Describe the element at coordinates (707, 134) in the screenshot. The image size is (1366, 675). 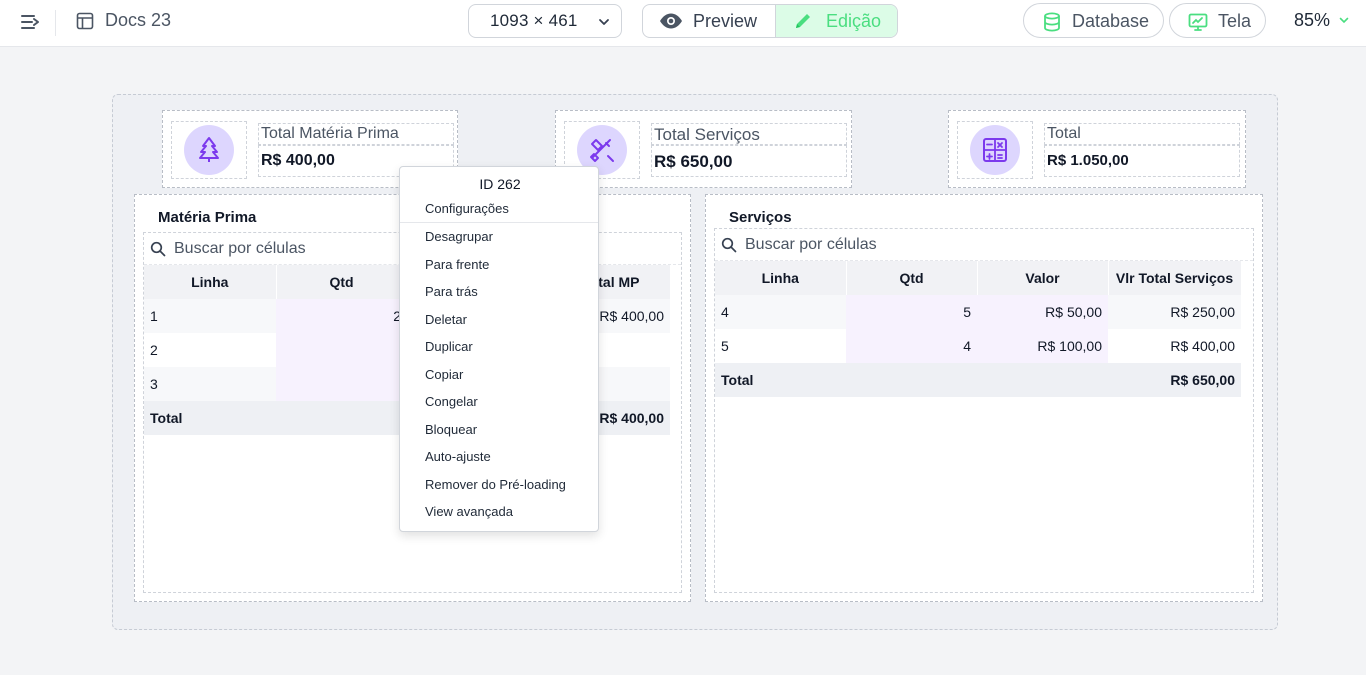
I see `card-label: Total Serviços` at that location.